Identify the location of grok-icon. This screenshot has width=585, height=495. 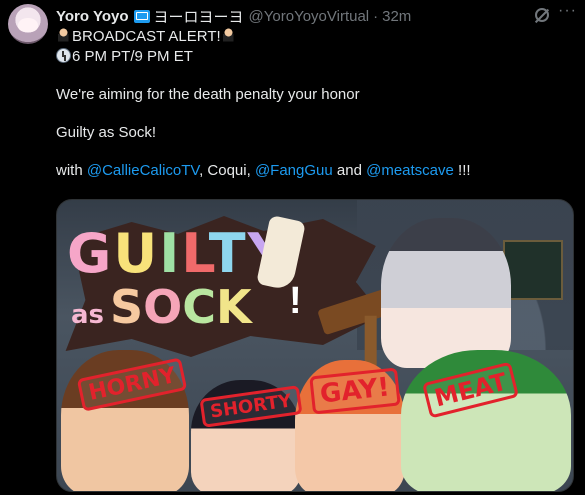
(542, 15).